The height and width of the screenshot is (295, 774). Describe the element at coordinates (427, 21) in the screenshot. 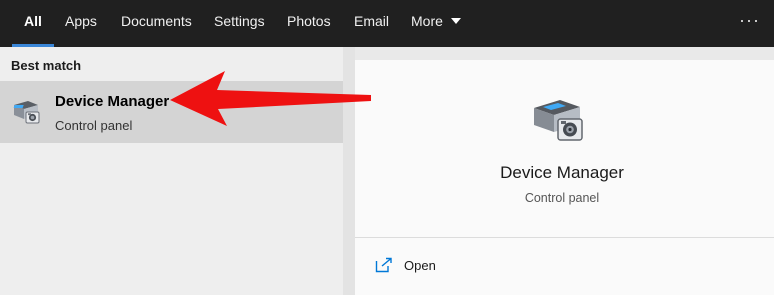

I see `tab-more-label: More` at that location.